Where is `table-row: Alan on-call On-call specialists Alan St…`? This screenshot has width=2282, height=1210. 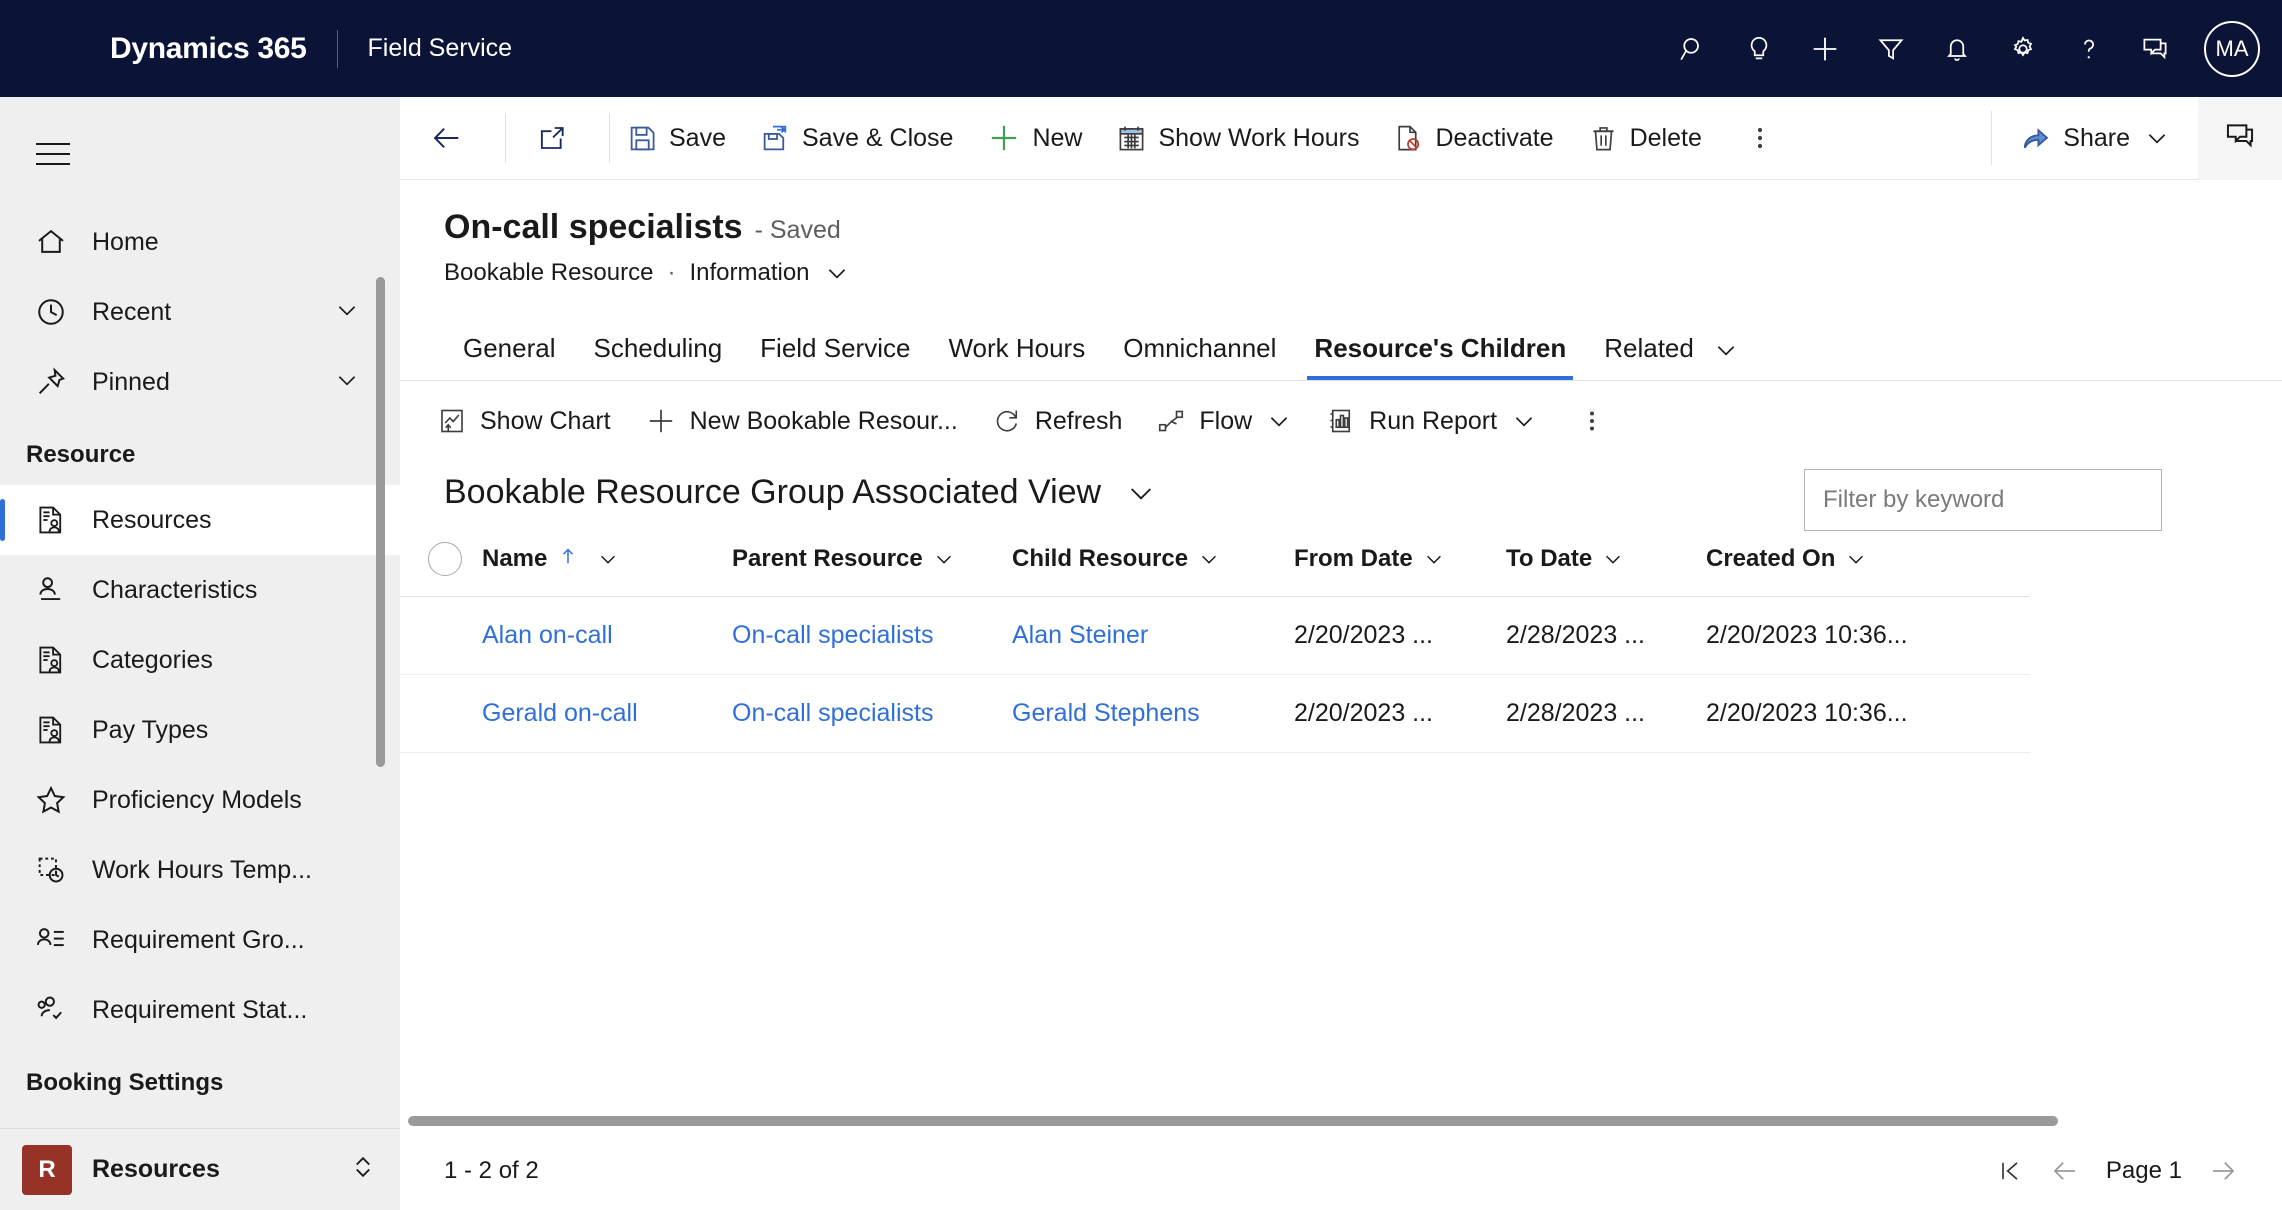
table-row: Alan on-call On-call specialists Alan St… is located at coordinates (1215, 635).